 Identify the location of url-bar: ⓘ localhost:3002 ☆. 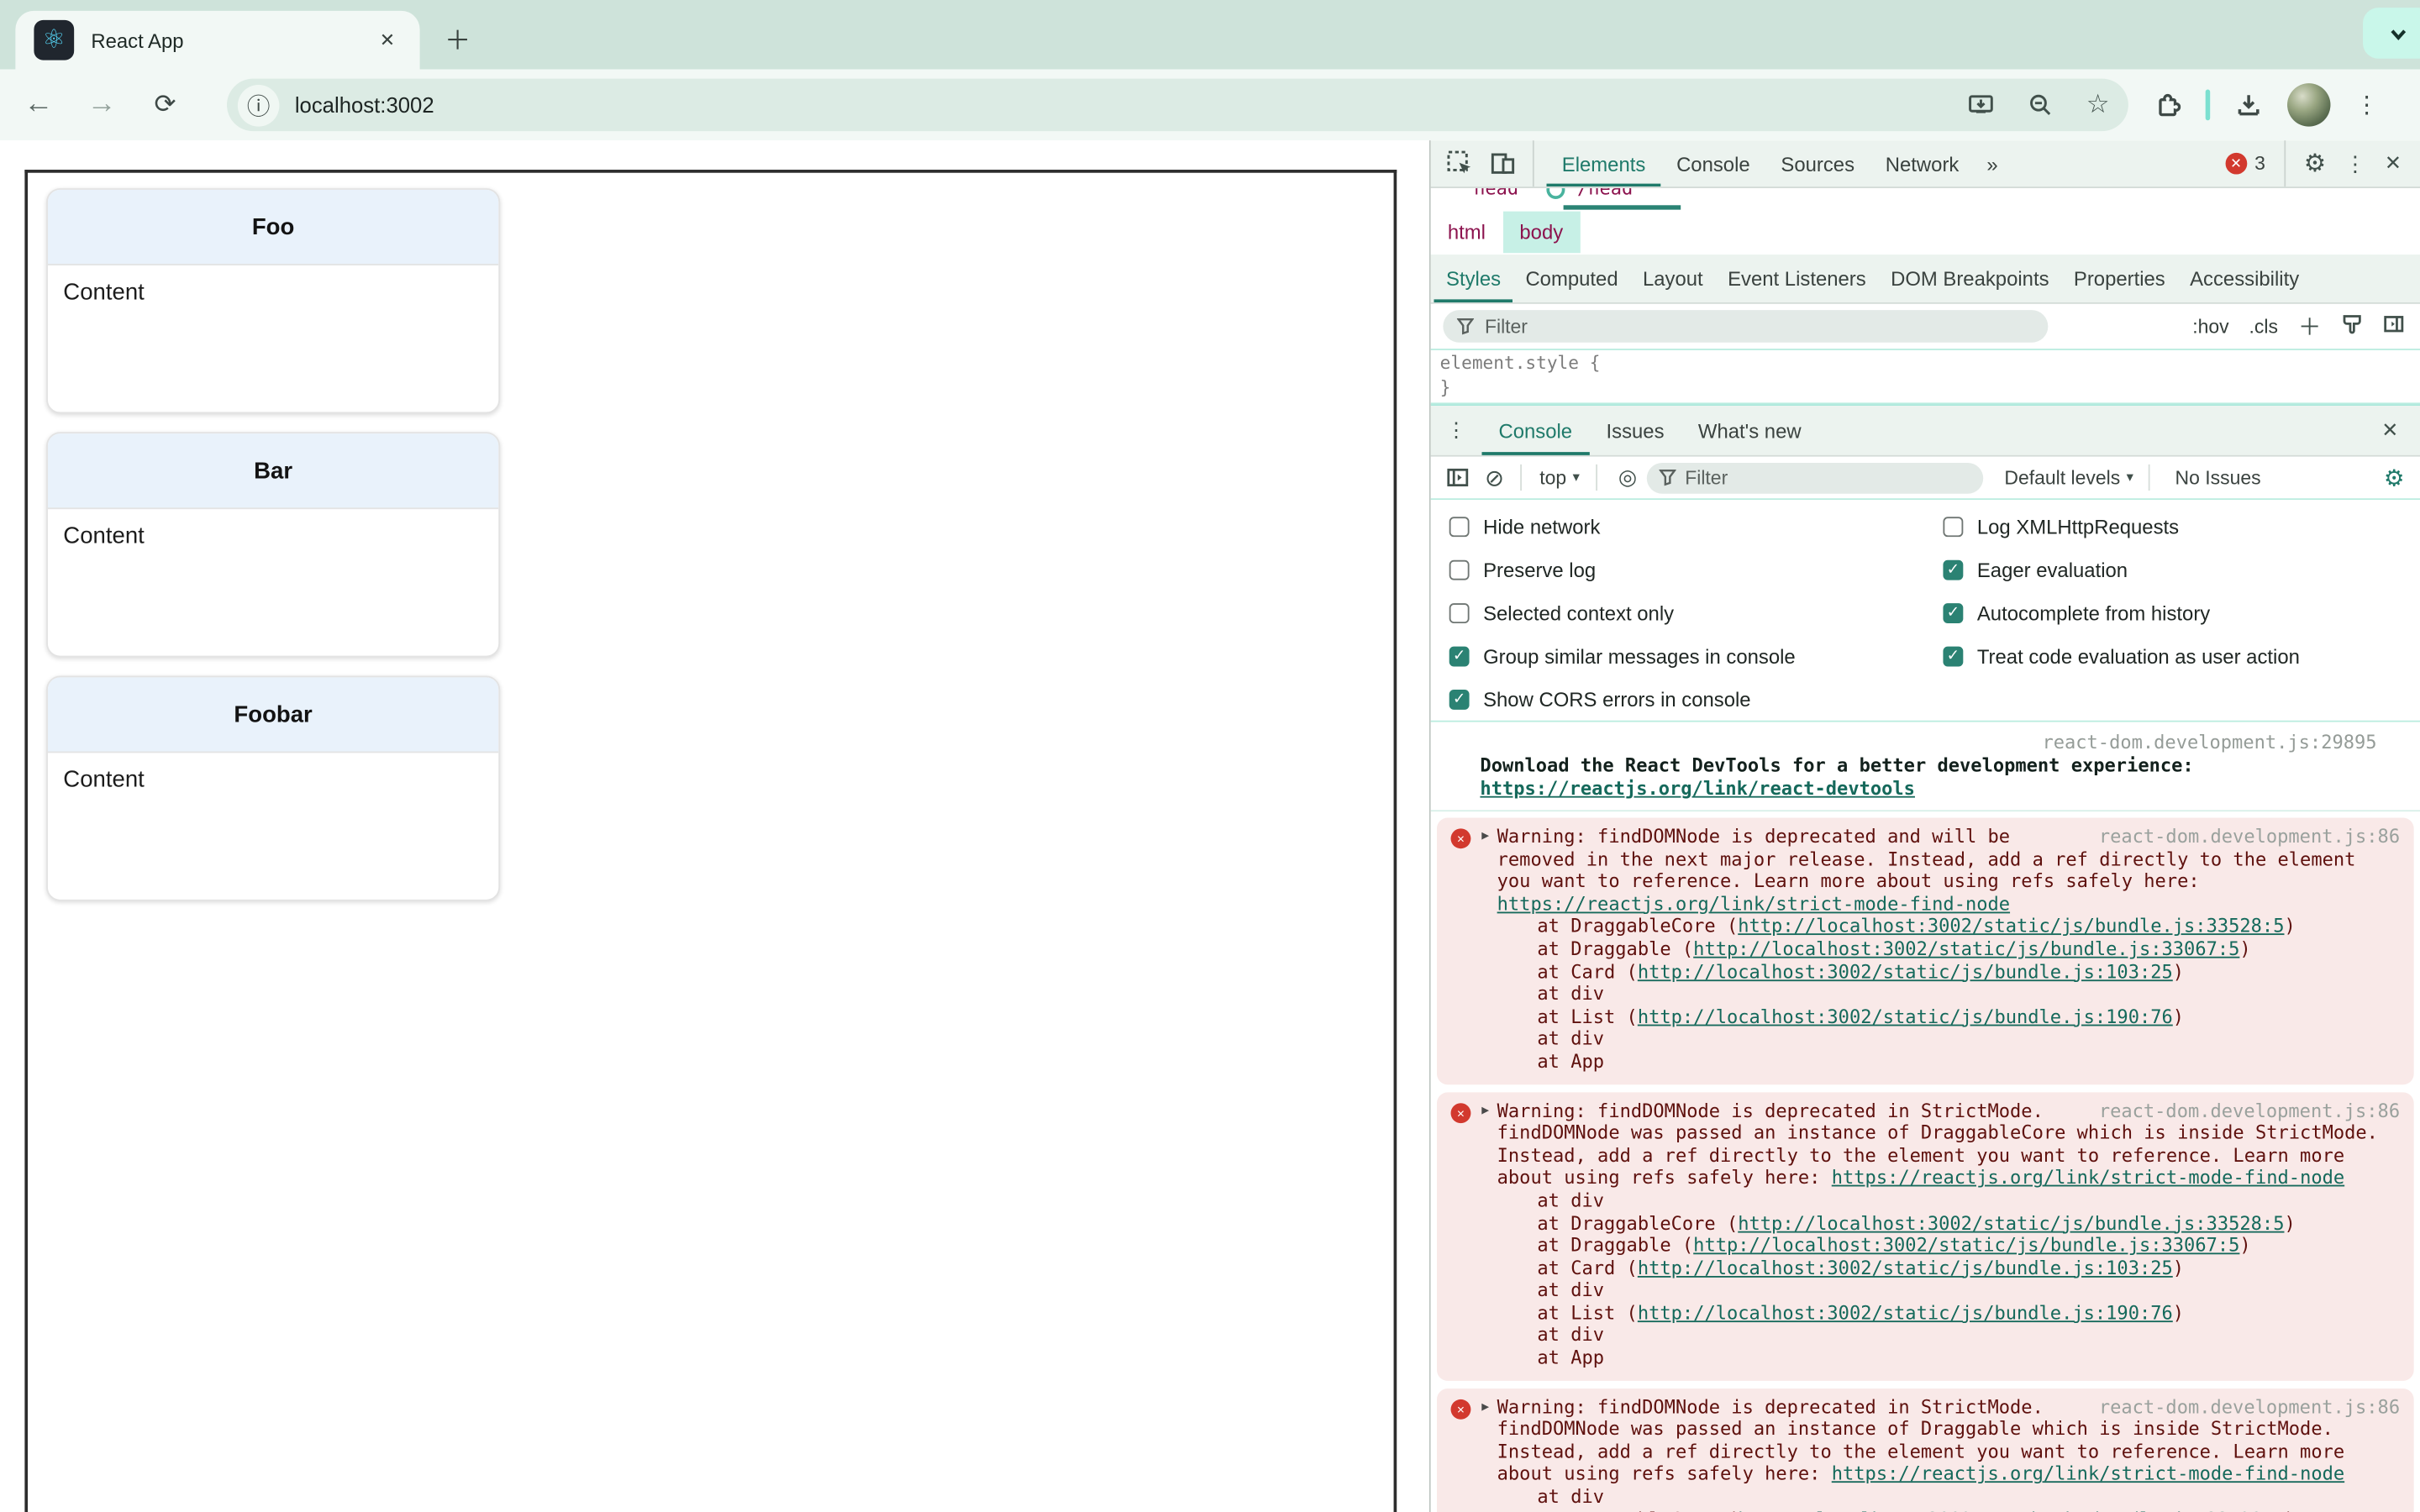
(1177, 105).